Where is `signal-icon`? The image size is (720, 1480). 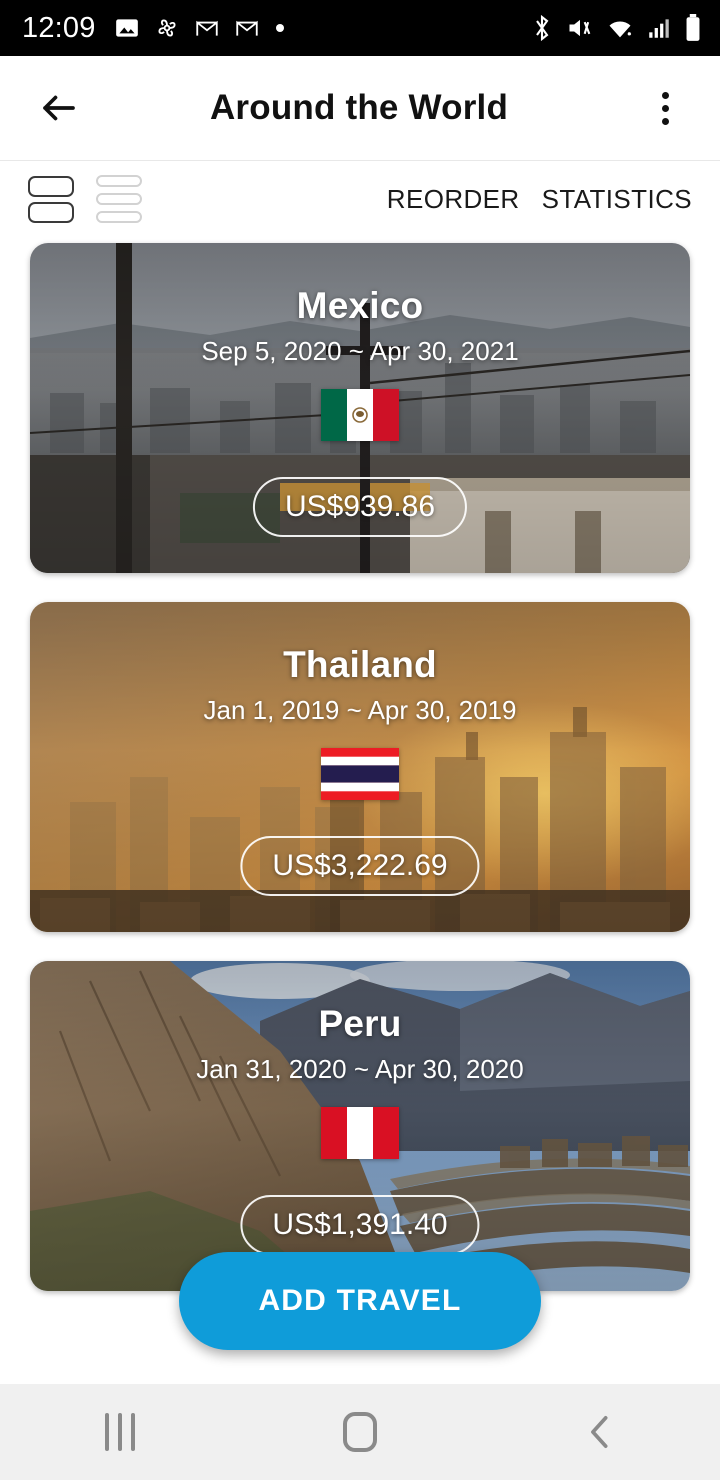 signal-icon is located at coordinates (659, 28).